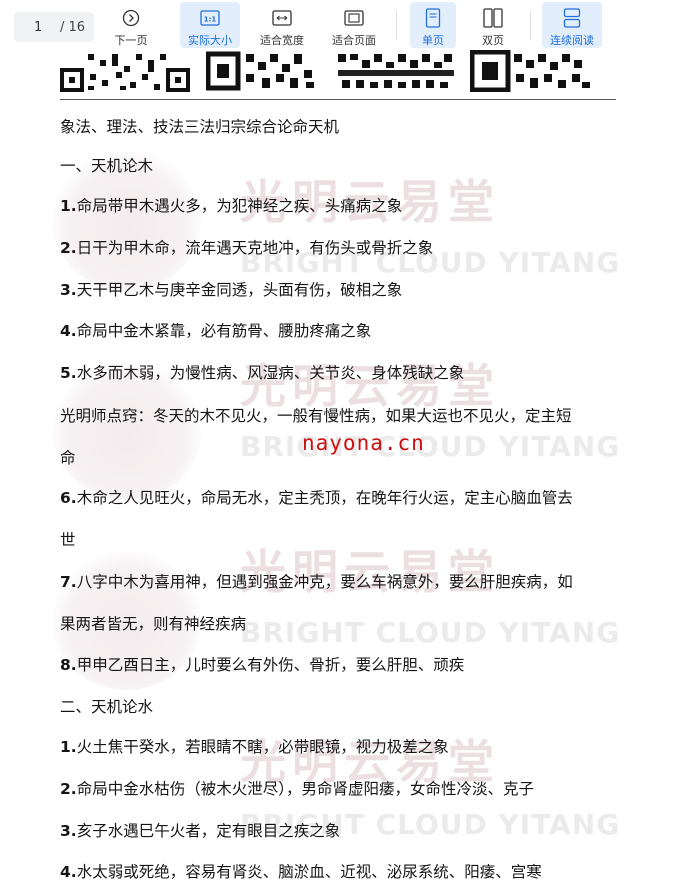 The image size is (676, 882). I want to click on continuous-read-icon, so click(572, 18).